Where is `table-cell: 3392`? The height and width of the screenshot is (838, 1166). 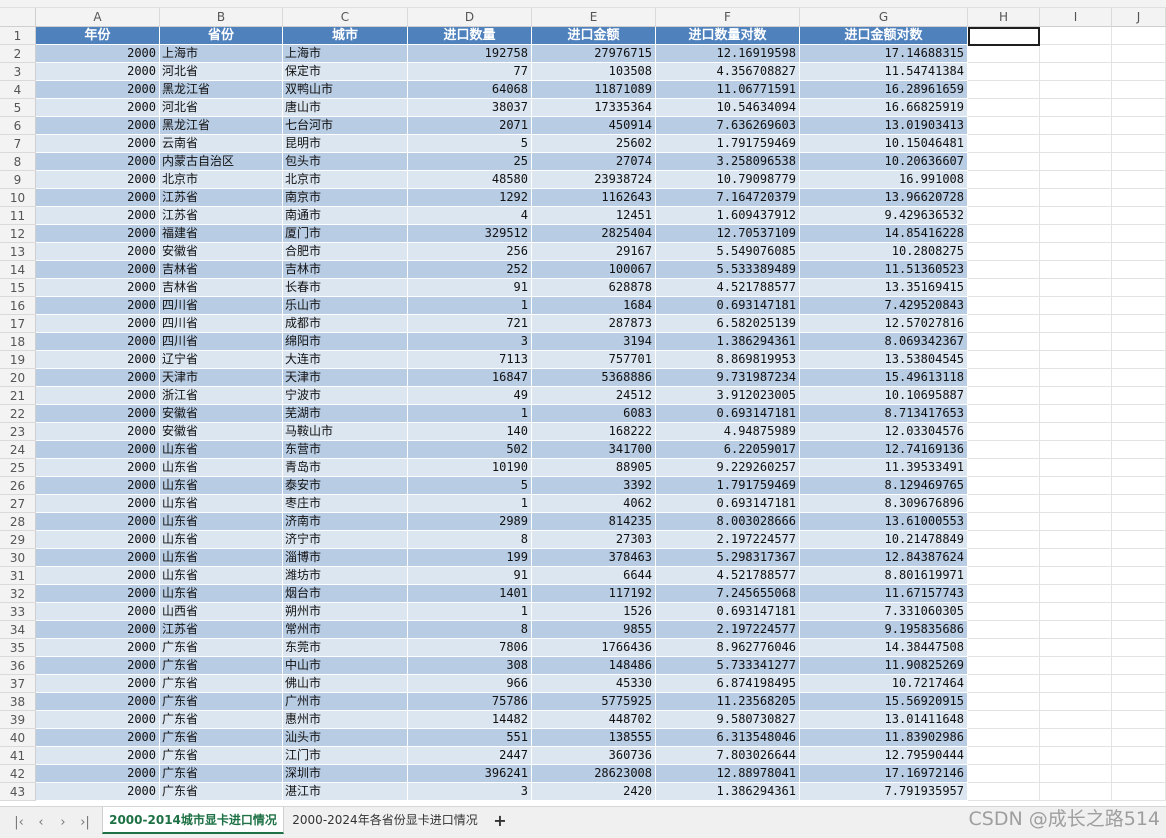
table-cell: 3392 is located at coordinates (594, 486).